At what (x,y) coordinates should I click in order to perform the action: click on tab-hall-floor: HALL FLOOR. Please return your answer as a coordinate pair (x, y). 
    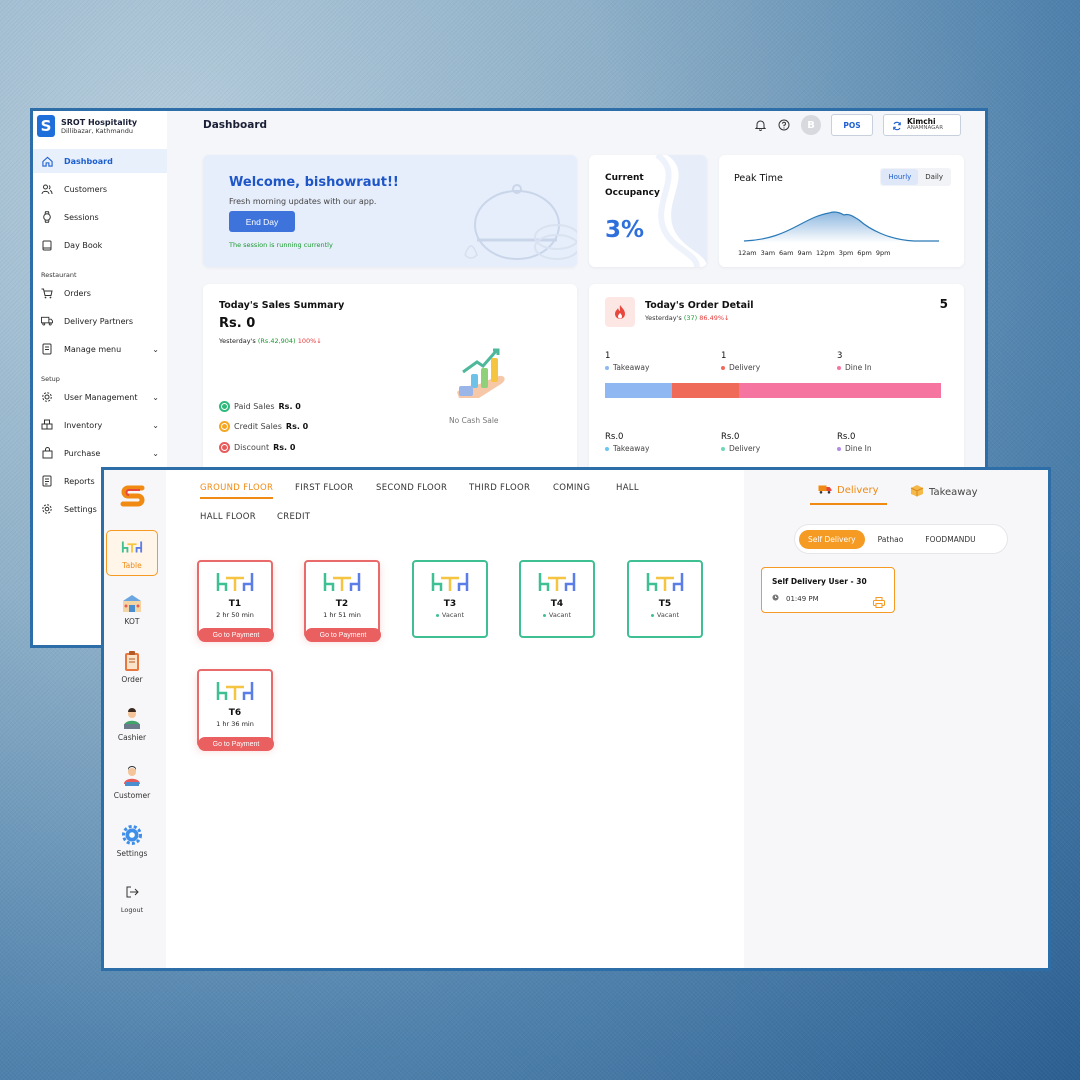
    Looking at the image, I should click on (228, 519).